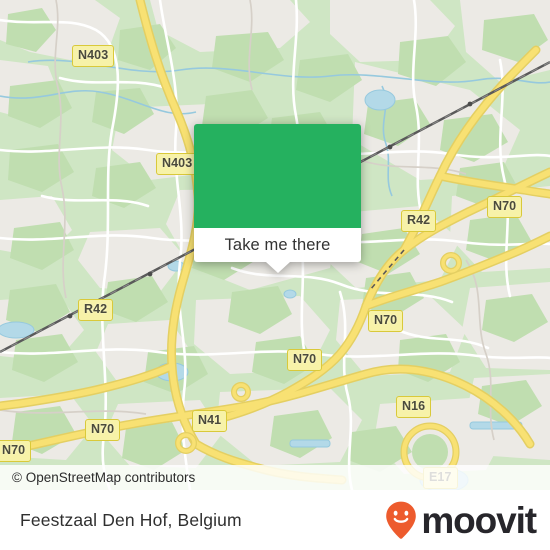 The image size is (550, 550). What do you see at coordinates (419, 221) in the screenshot?
I see `road-shield-r42-east: R42` at bounding box center [419, 221].